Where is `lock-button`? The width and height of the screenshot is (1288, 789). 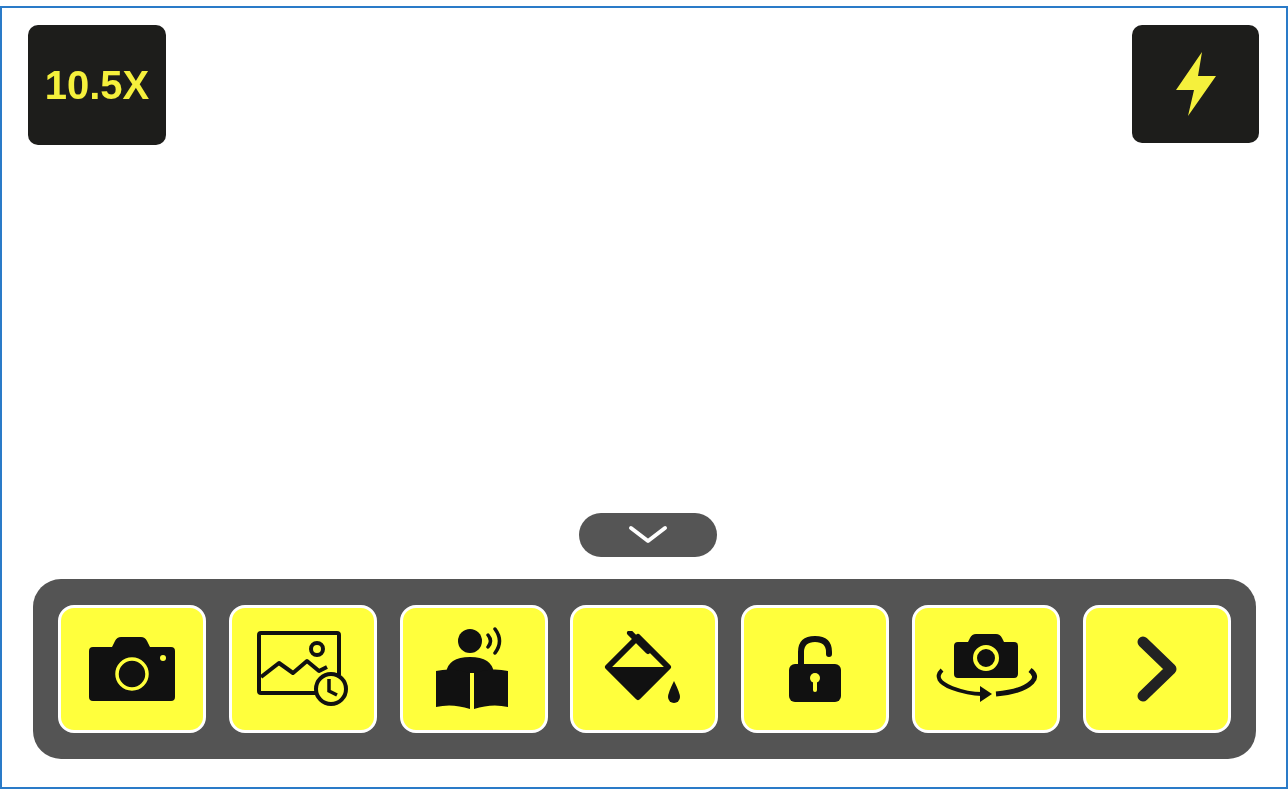
lock-button is located at coordinates (815, 669).